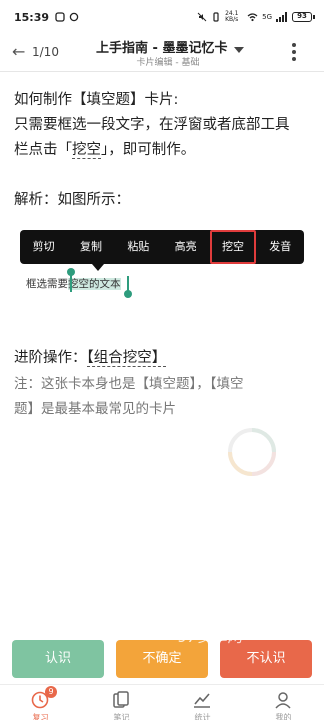 This screenshot has width=324, height=720. What do you see at coordinates (47, 284) in the screenshot?
I see `selection-prefix: 框选需要` at bounding box center [47, 284].